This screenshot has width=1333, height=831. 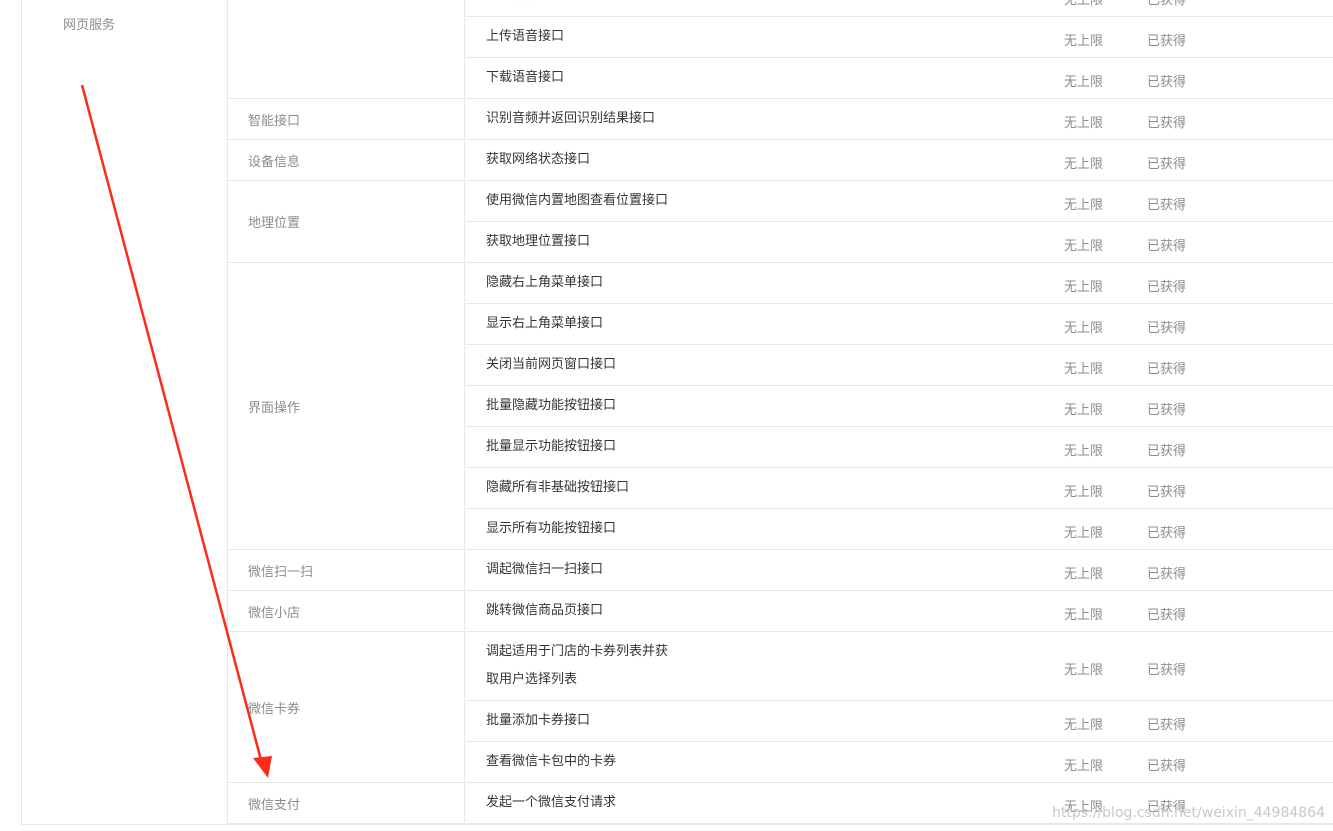 I want to click on table-row: 跳转微信商品页接口 无上限 已获得, so click(x=899, y=611).